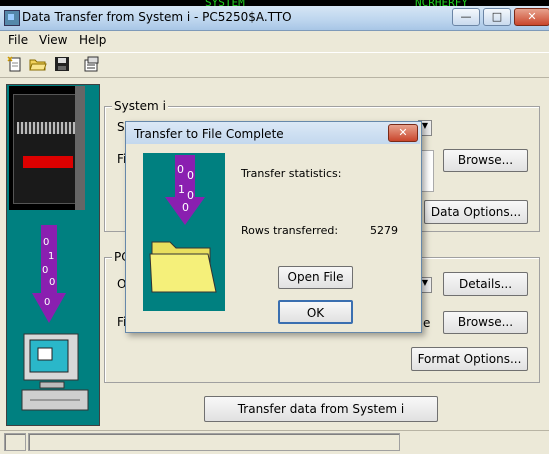  What do you see at coordinates (214, 442) in the screenshot?
I see `status-pane-main` at bounding box center [214, 442].